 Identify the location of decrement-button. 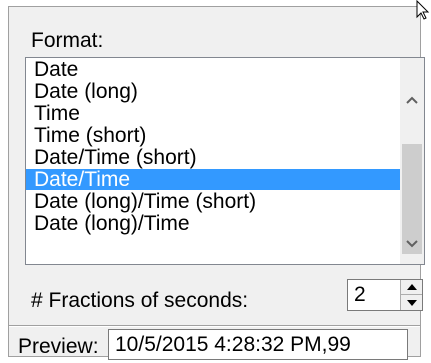
(411, 302).